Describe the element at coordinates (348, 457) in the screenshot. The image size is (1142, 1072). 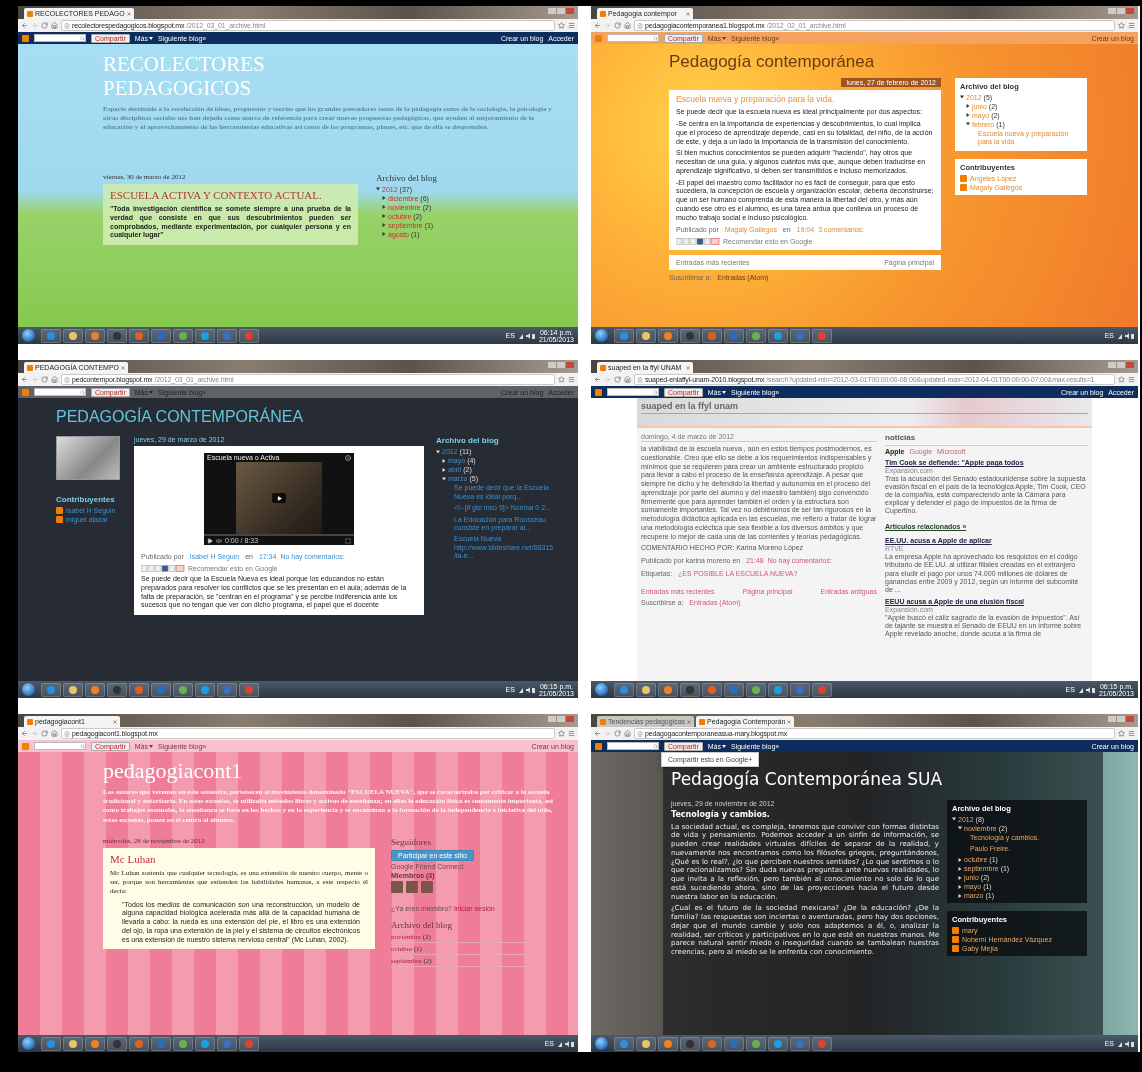
I see `info-icon` at that location.